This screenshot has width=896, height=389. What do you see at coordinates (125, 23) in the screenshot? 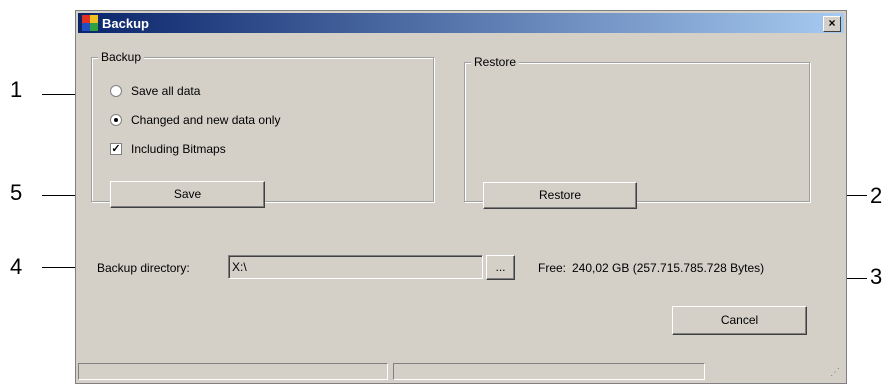
I see `window-title: Backup` at bounding box center [125, 23].